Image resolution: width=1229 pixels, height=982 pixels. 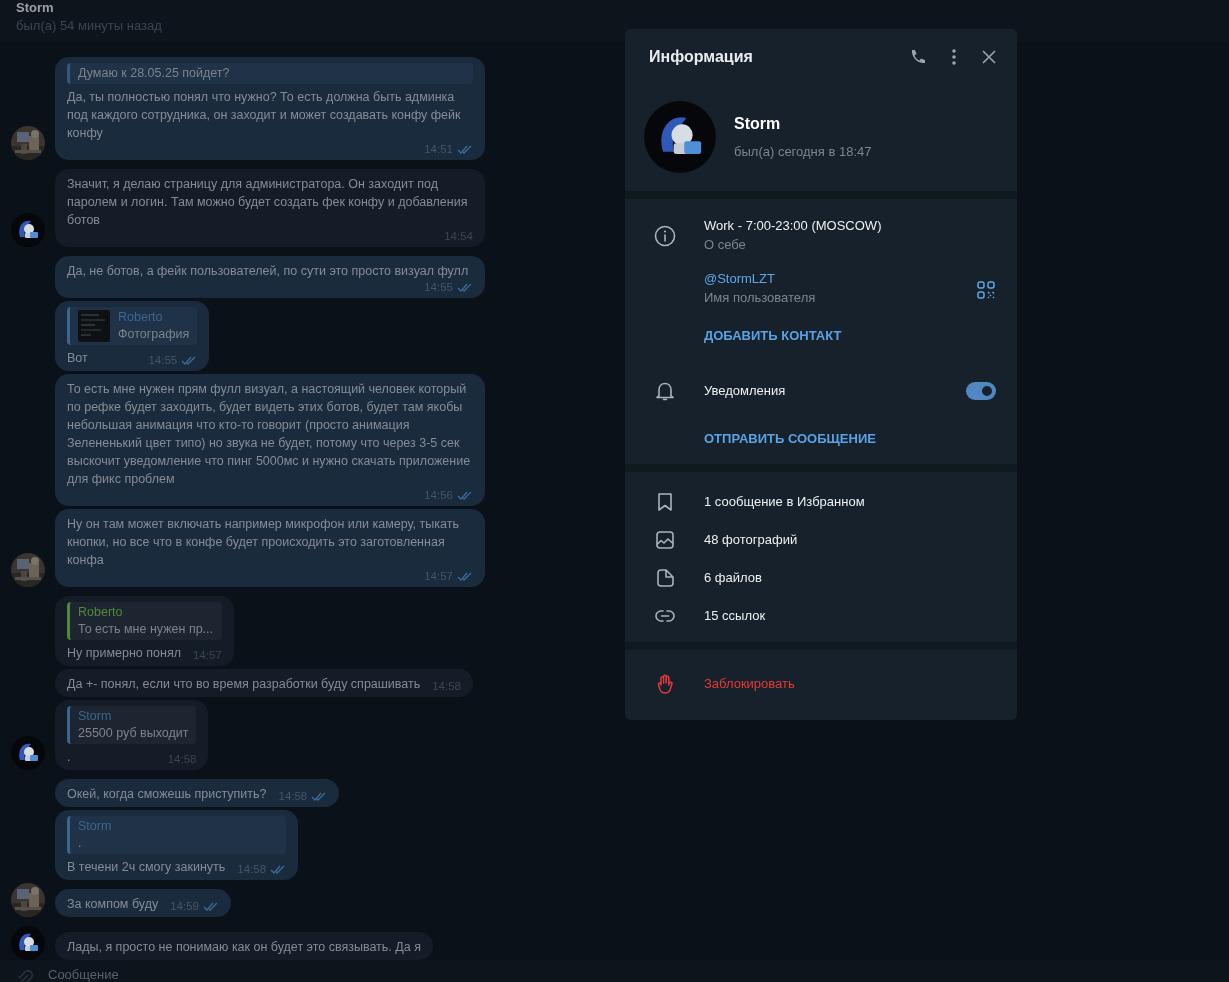 I want to click on message-text: За компом буду, so click(x=113, y=904).